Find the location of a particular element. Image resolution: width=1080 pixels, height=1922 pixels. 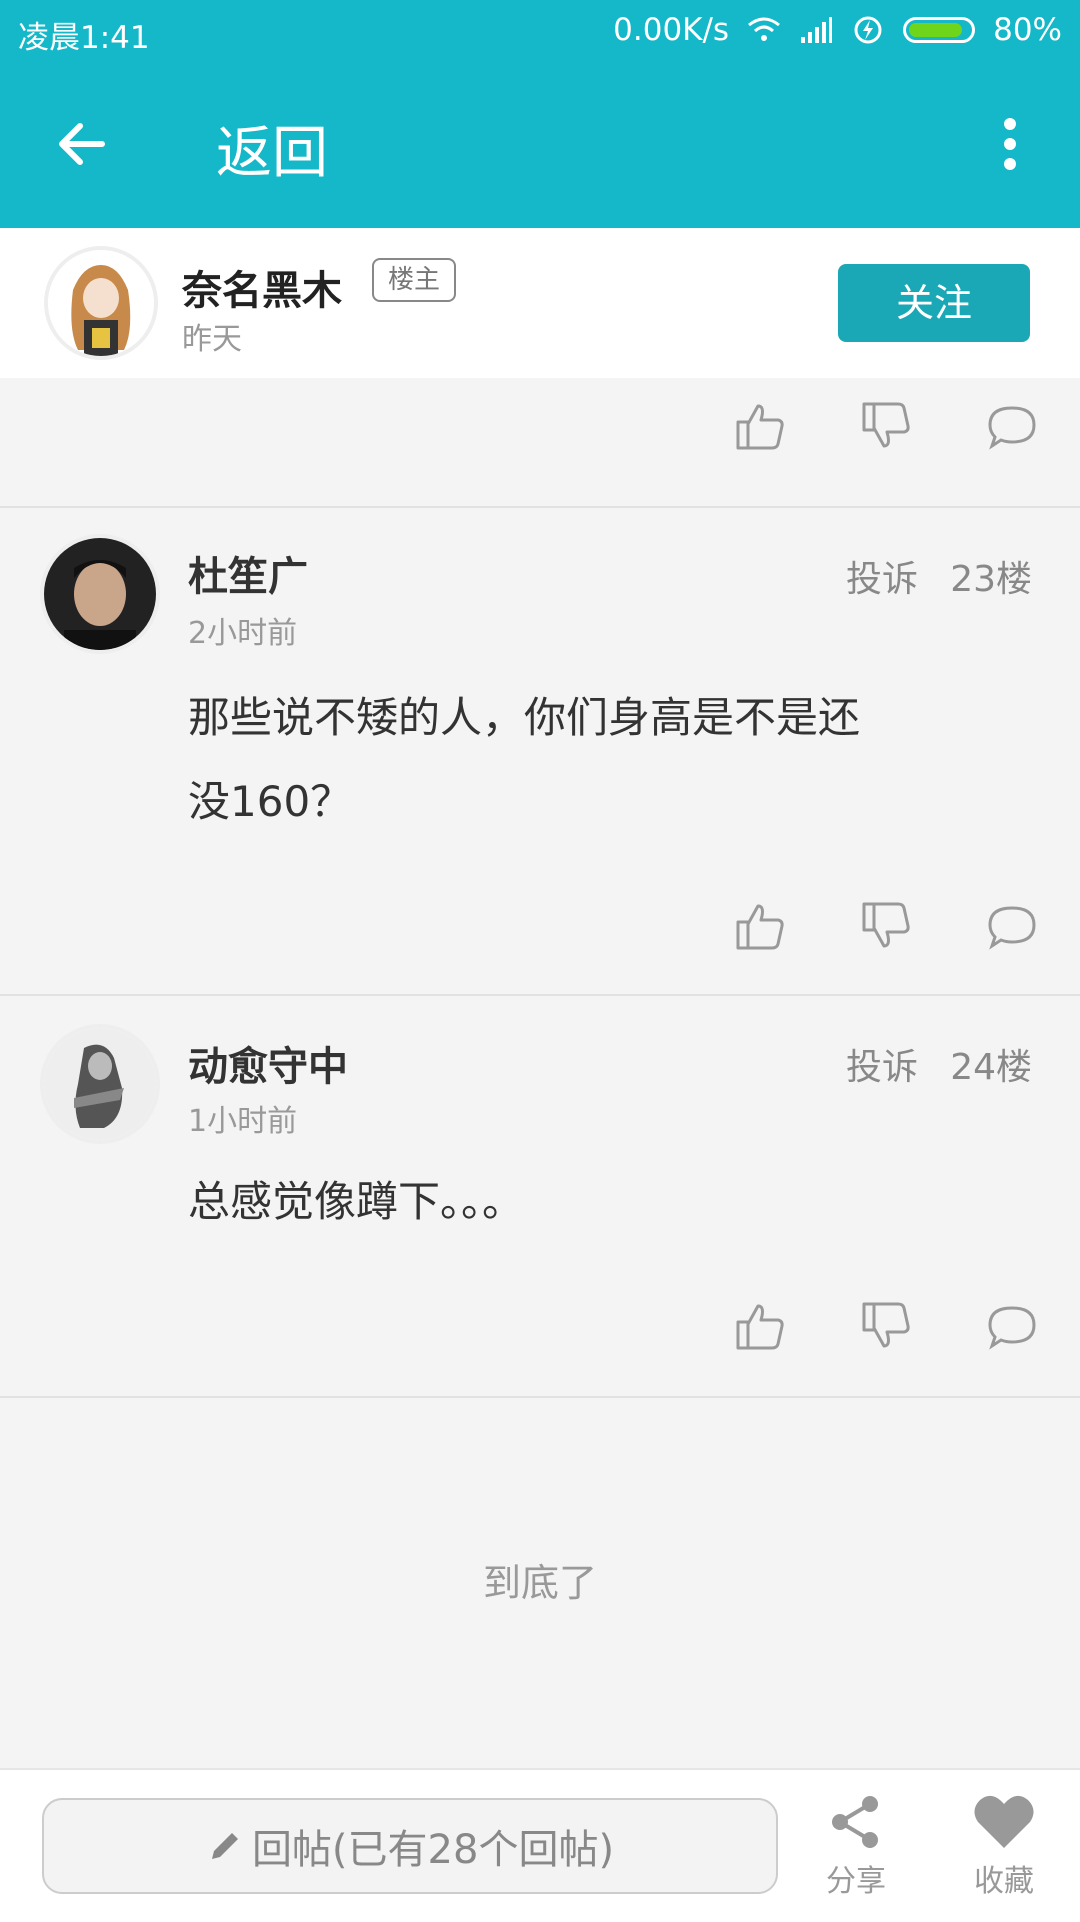

share-button: 分享 is located at coordinates (856, 1852).